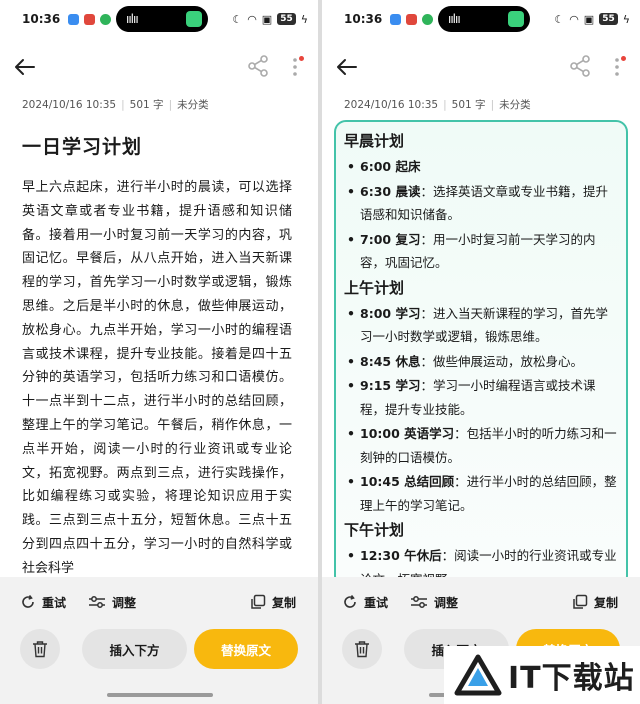 This screenshot has width=640, height=704. I want to click on plan-item: • 7:00 复习：用一小时复习前一天学习的内容，巩固记忆。, so click(471, 251).